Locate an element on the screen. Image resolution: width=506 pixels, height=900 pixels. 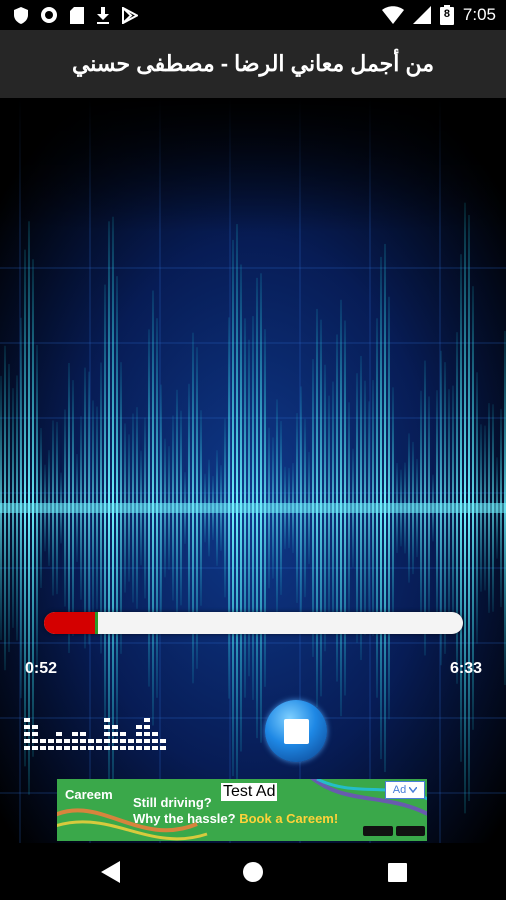
circle-icon is located at coordinates (49, 15).